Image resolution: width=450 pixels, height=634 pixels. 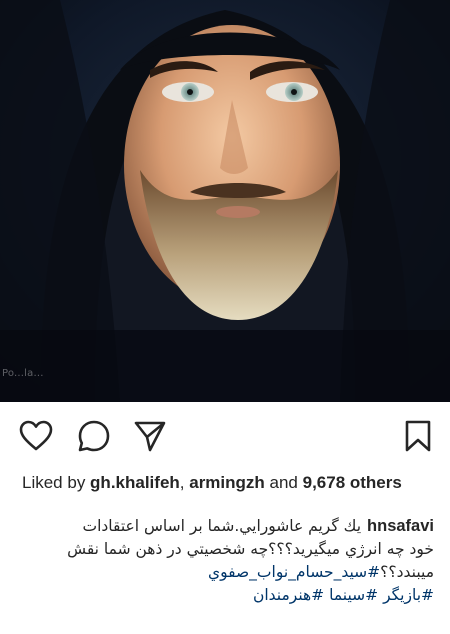 I want to click on caption-line-4: #بازيگر #سينما #هنرمندان, so click(x=228, y=595).